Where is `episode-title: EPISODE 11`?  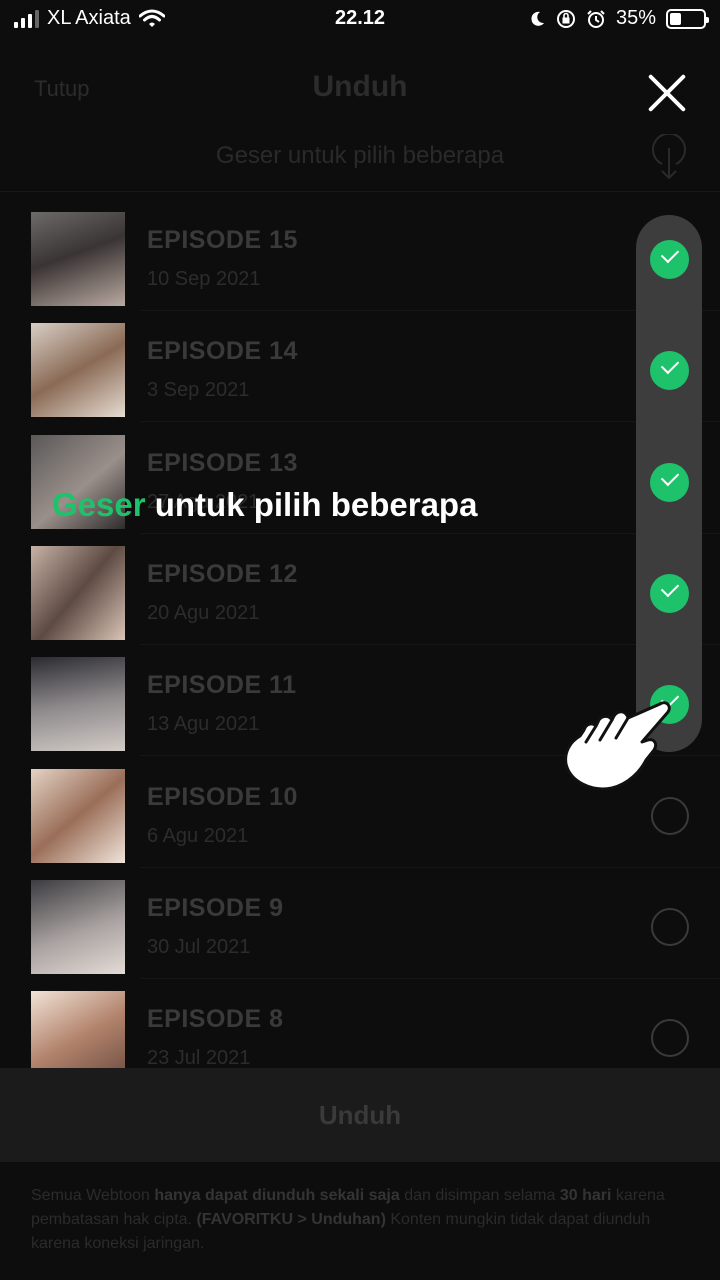
episode-title: EPISODE 11 is located at coordinates (222, 685).